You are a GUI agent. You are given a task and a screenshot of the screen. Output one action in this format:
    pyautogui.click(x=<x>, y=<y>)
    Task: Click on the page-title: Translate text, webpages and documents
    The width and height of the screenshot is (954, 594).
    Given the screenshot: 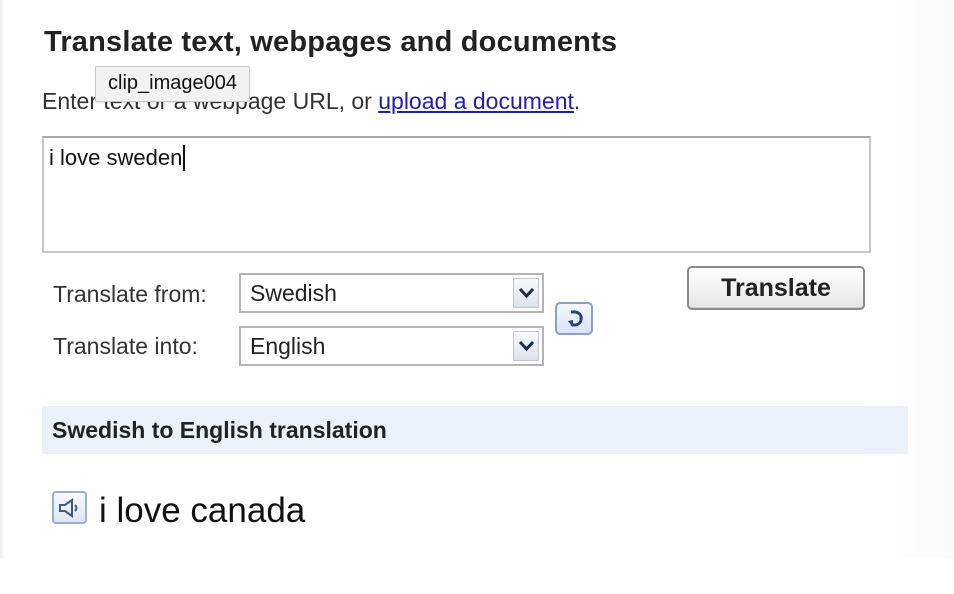 What is the action you would take?
    pyautogui.click(x=331, y=42)
    